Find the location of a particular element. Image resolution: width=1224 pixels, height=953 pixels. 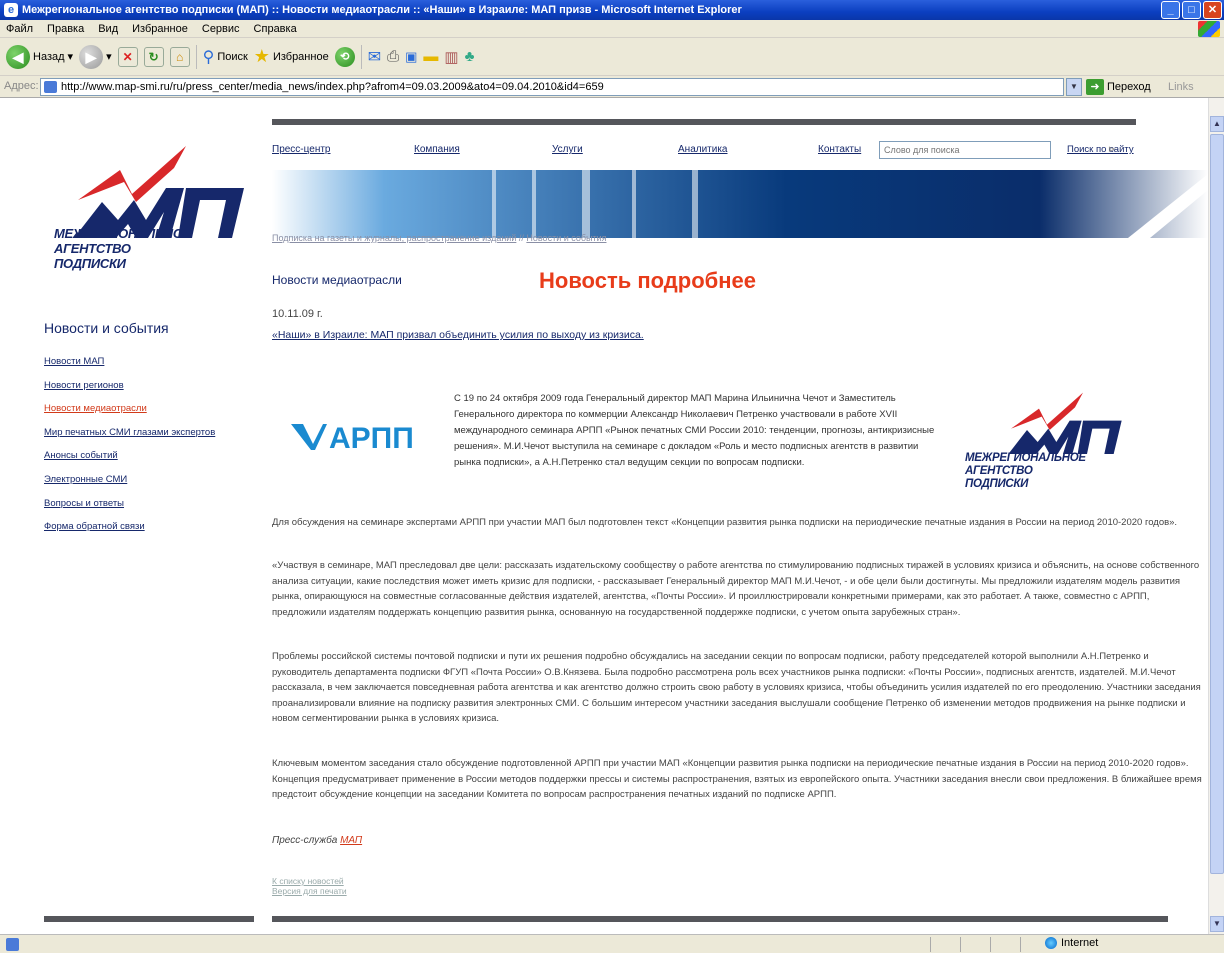

search-button: ⚲ Поиск is located at coordinates (225, 57).